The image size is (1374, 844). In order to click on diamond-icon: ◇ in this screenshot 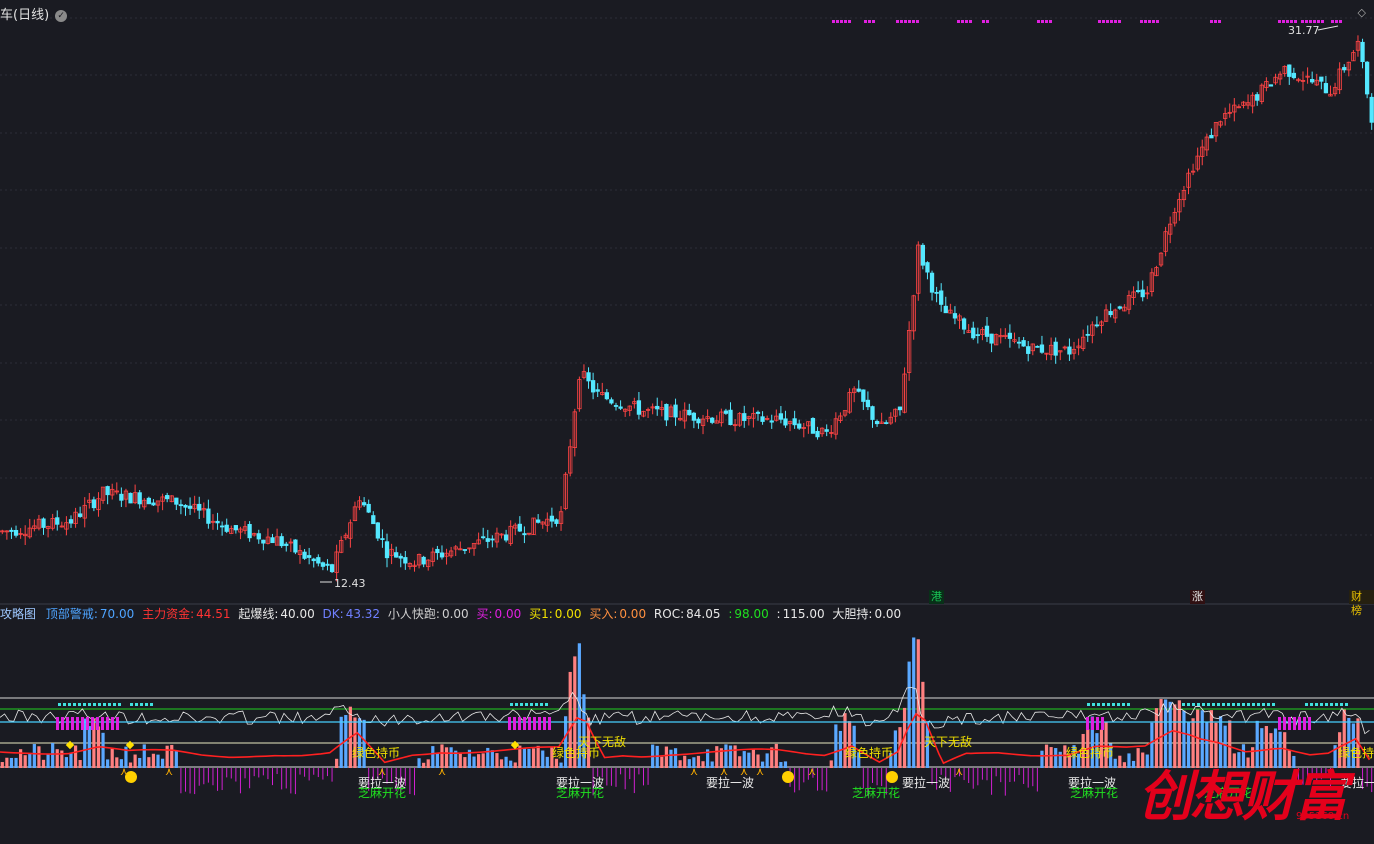, I will do `click(1362, 12)`.